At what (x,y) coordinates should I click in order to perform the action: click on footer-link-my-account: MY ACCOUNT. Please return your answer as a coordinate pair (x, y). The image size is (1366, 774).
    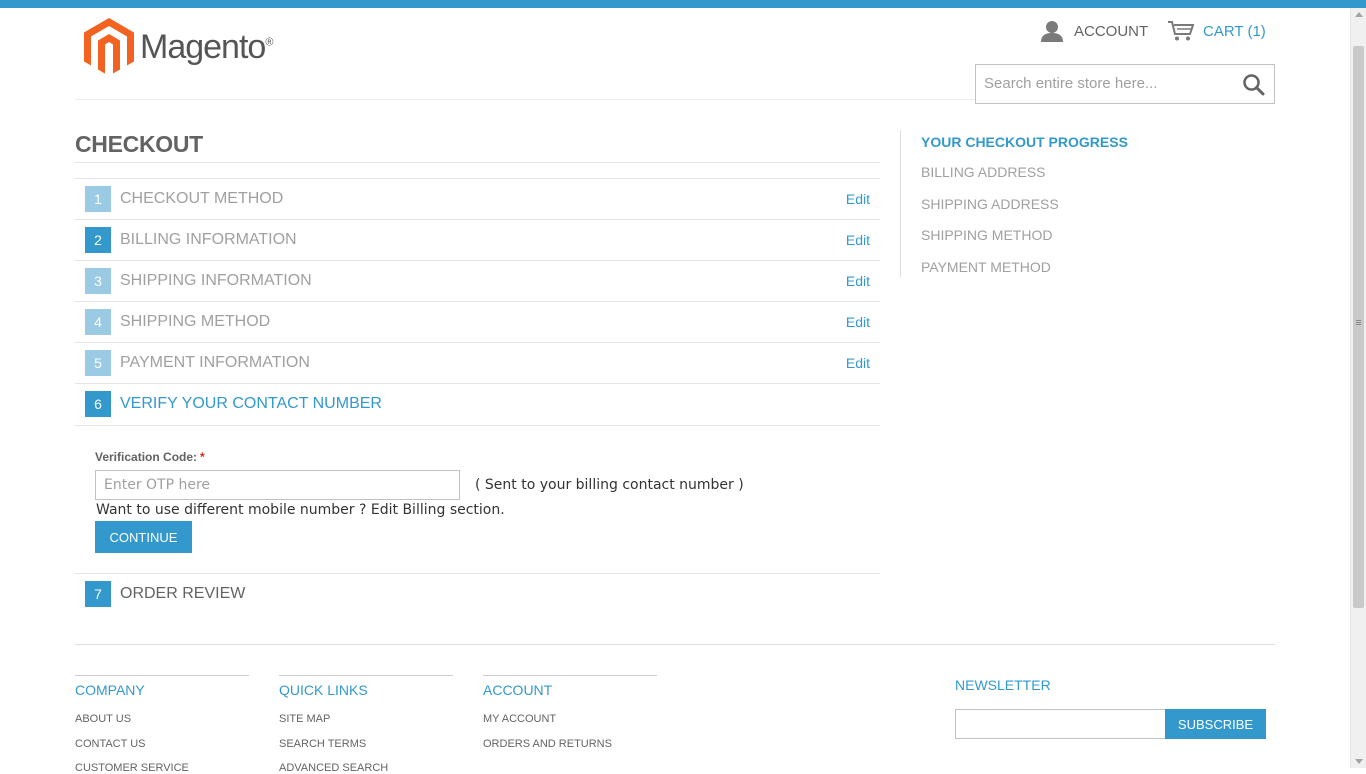
    Looking at the image, I should click on (519, 719).